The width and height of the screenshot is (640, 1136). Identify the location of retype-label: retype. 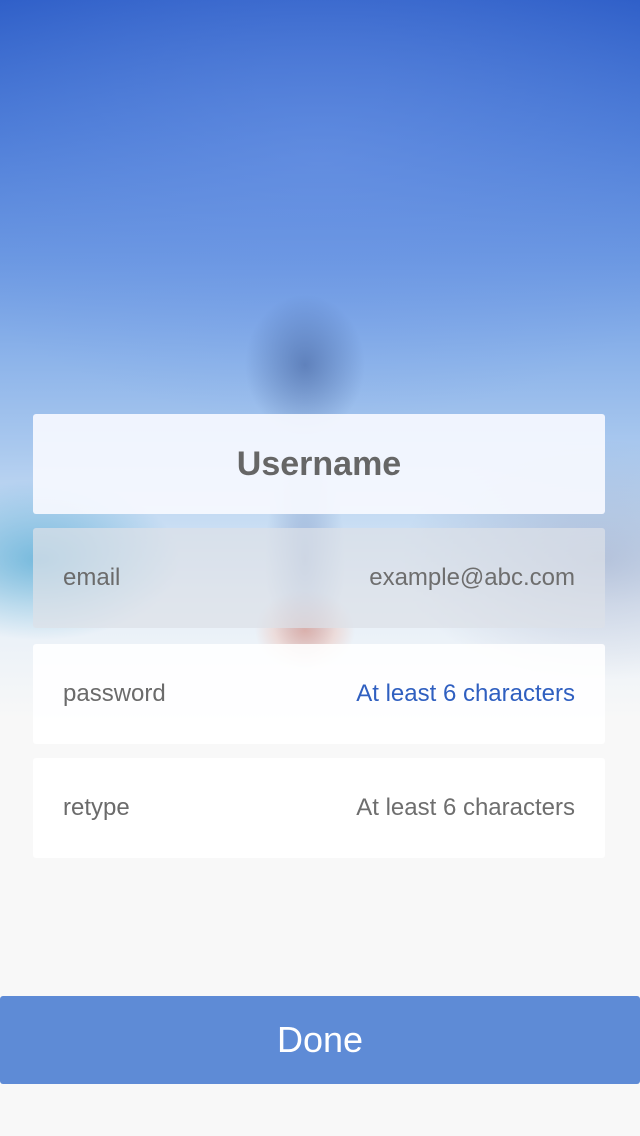
(96, 807).